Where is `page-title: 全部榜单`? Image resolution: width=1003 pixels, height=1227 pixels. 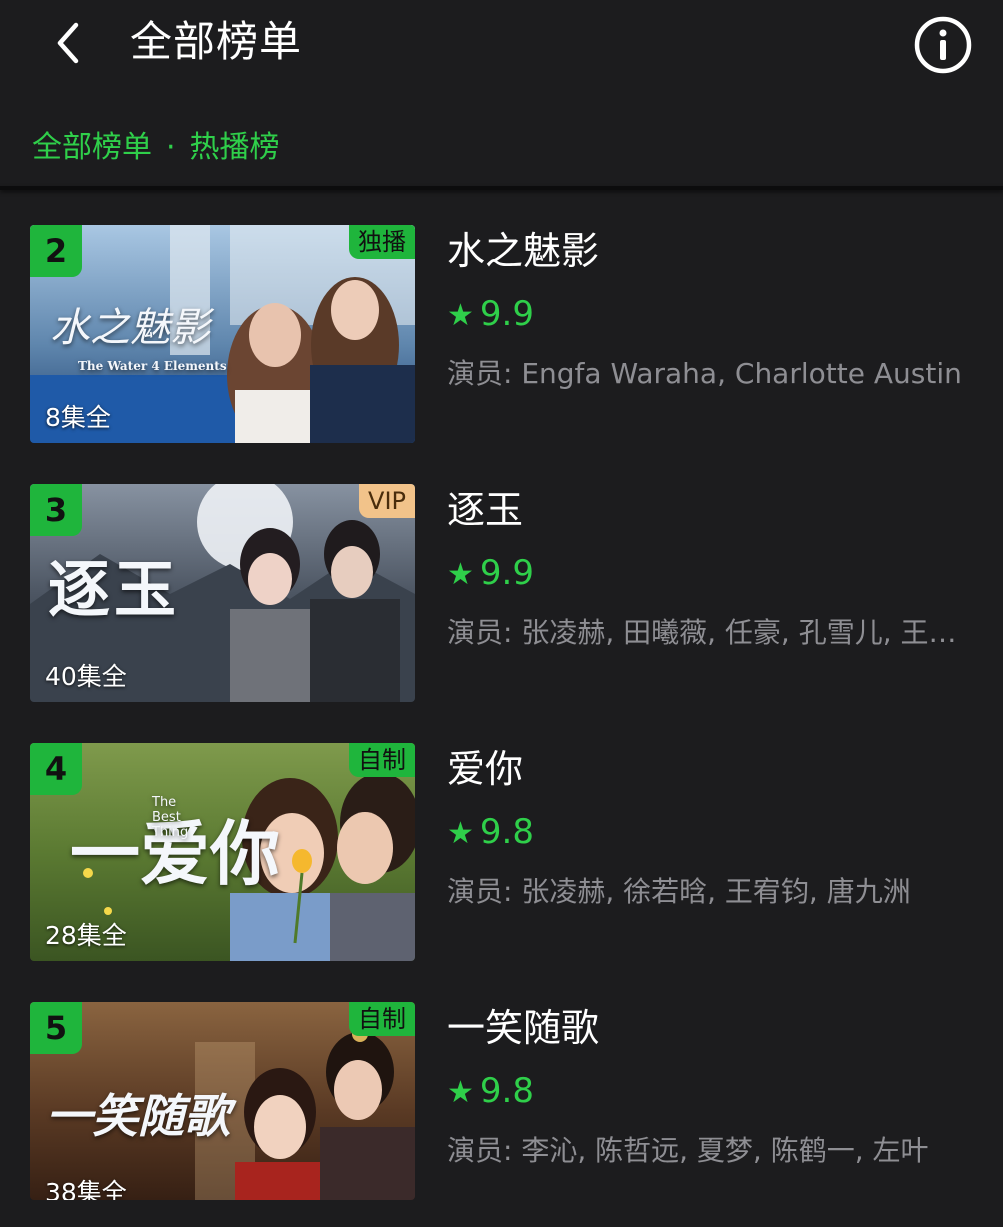
page-title: 全部榜单 is located at coordinates (216, 41).